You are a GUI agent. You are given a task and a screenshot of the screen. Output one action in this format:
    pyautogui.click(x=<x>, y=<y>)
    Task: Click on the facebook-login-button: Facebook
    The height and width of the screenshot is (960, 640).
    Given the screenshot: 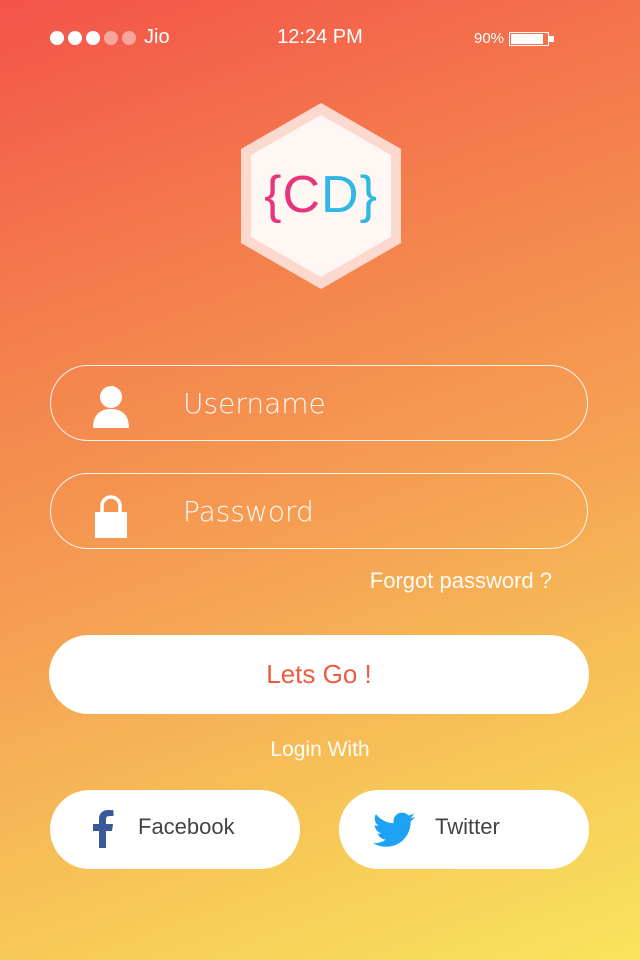 What is the action you would take?
    pyautogui.click(x=175, y=829)
    